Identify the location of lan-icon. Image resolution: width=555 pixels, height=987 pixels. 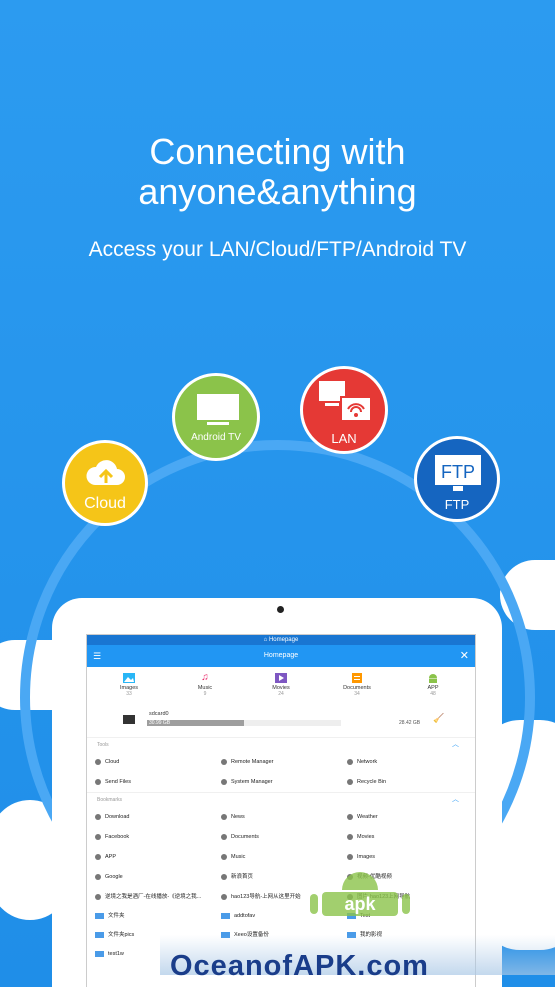
(345, 401).